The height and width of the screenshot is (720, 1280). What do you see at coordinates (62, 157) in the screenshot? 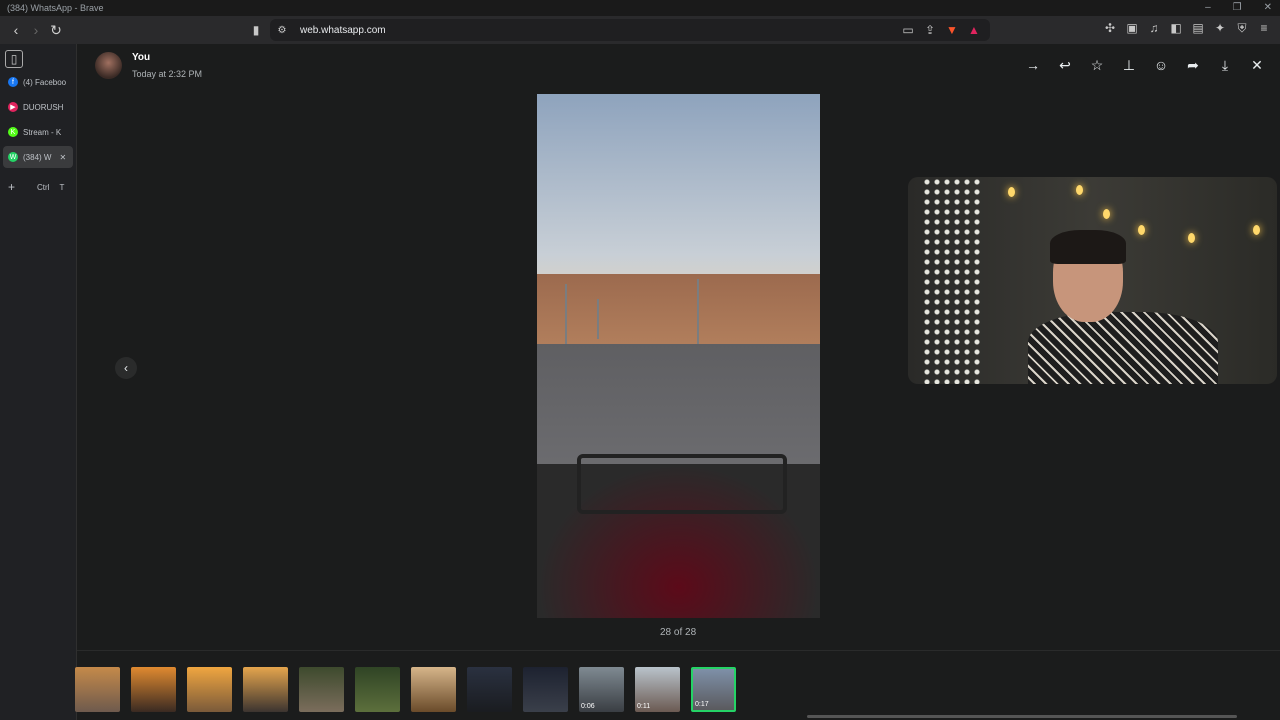
I see `close-tab-icon: ✕` at bounding box center [62, 157].